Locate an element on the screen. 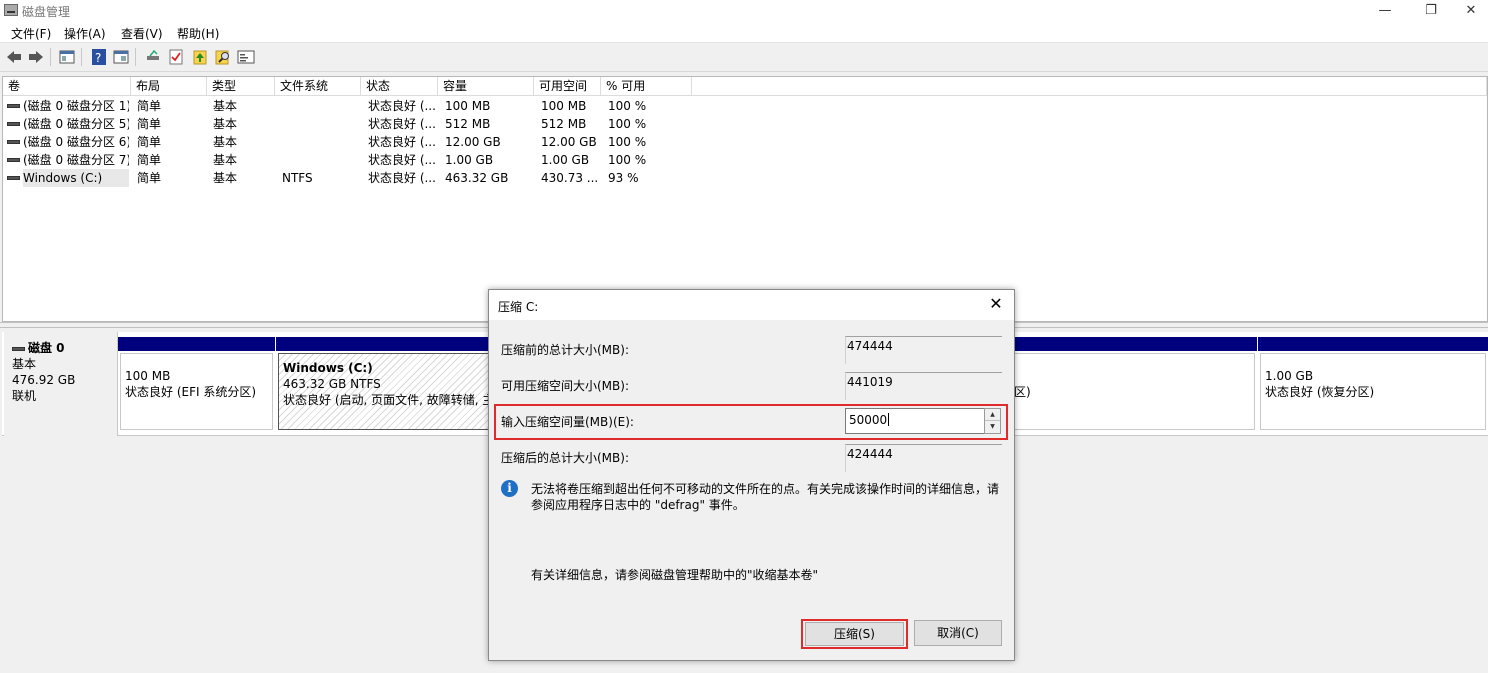  shrink-amount-spinner: ▲ ▼ is located at coordinates (992, 421).